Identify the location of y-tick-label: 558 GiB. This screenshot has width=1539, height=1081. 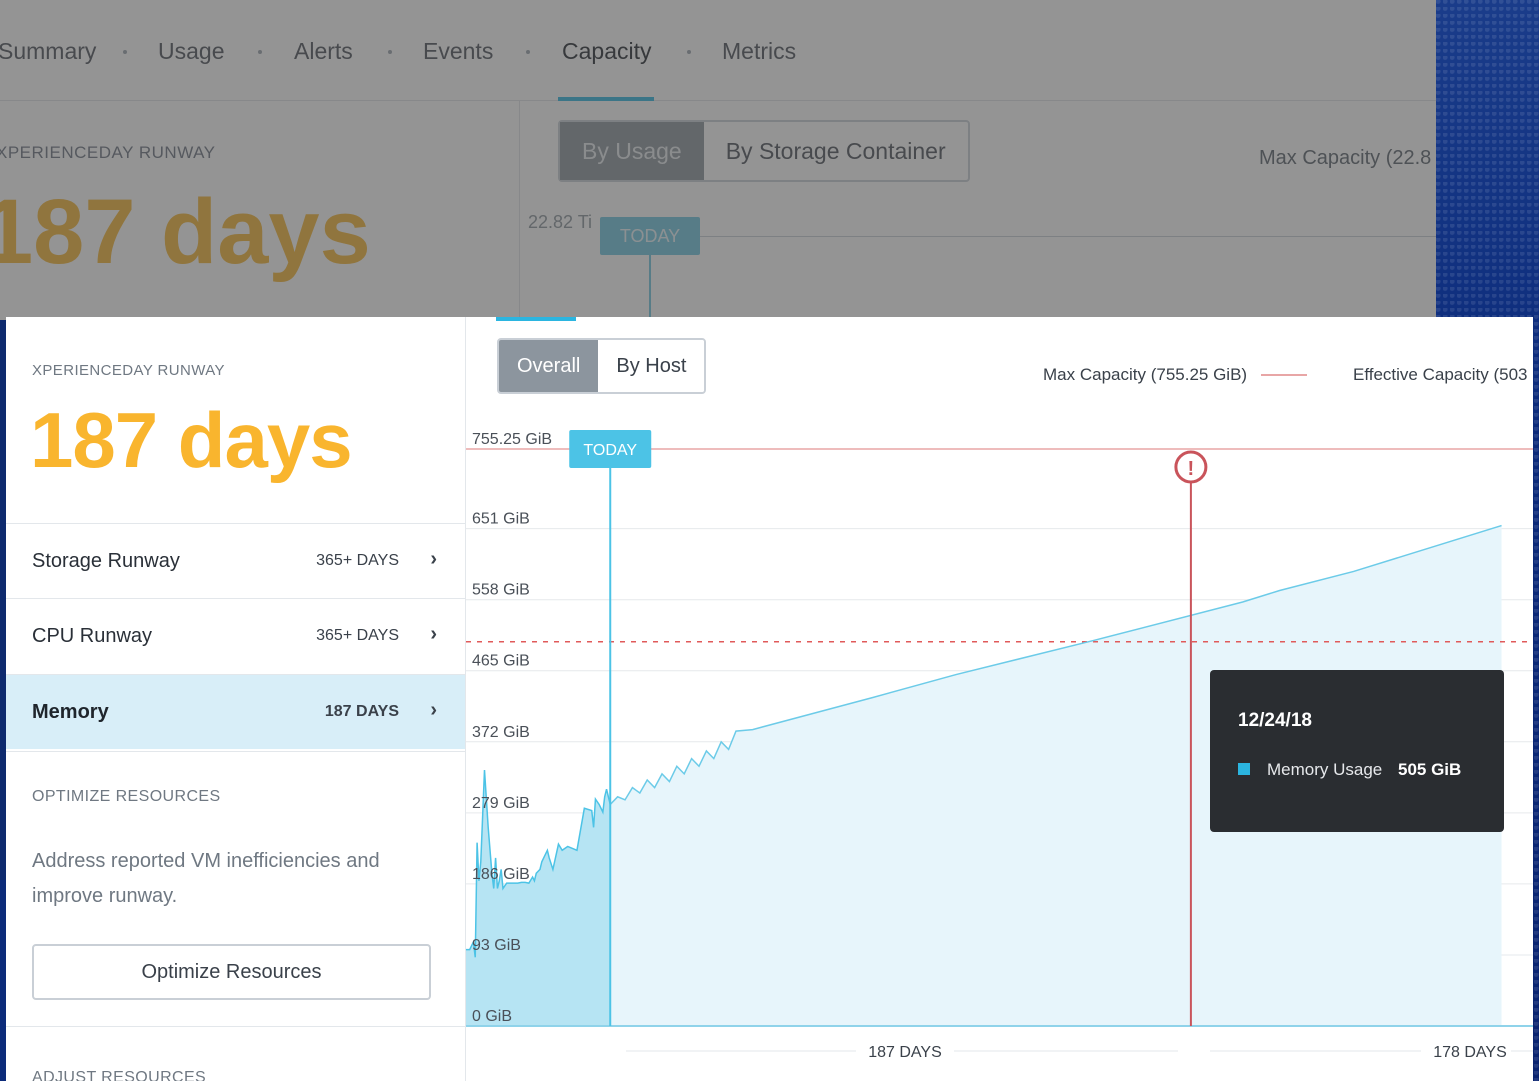
(501, 590).